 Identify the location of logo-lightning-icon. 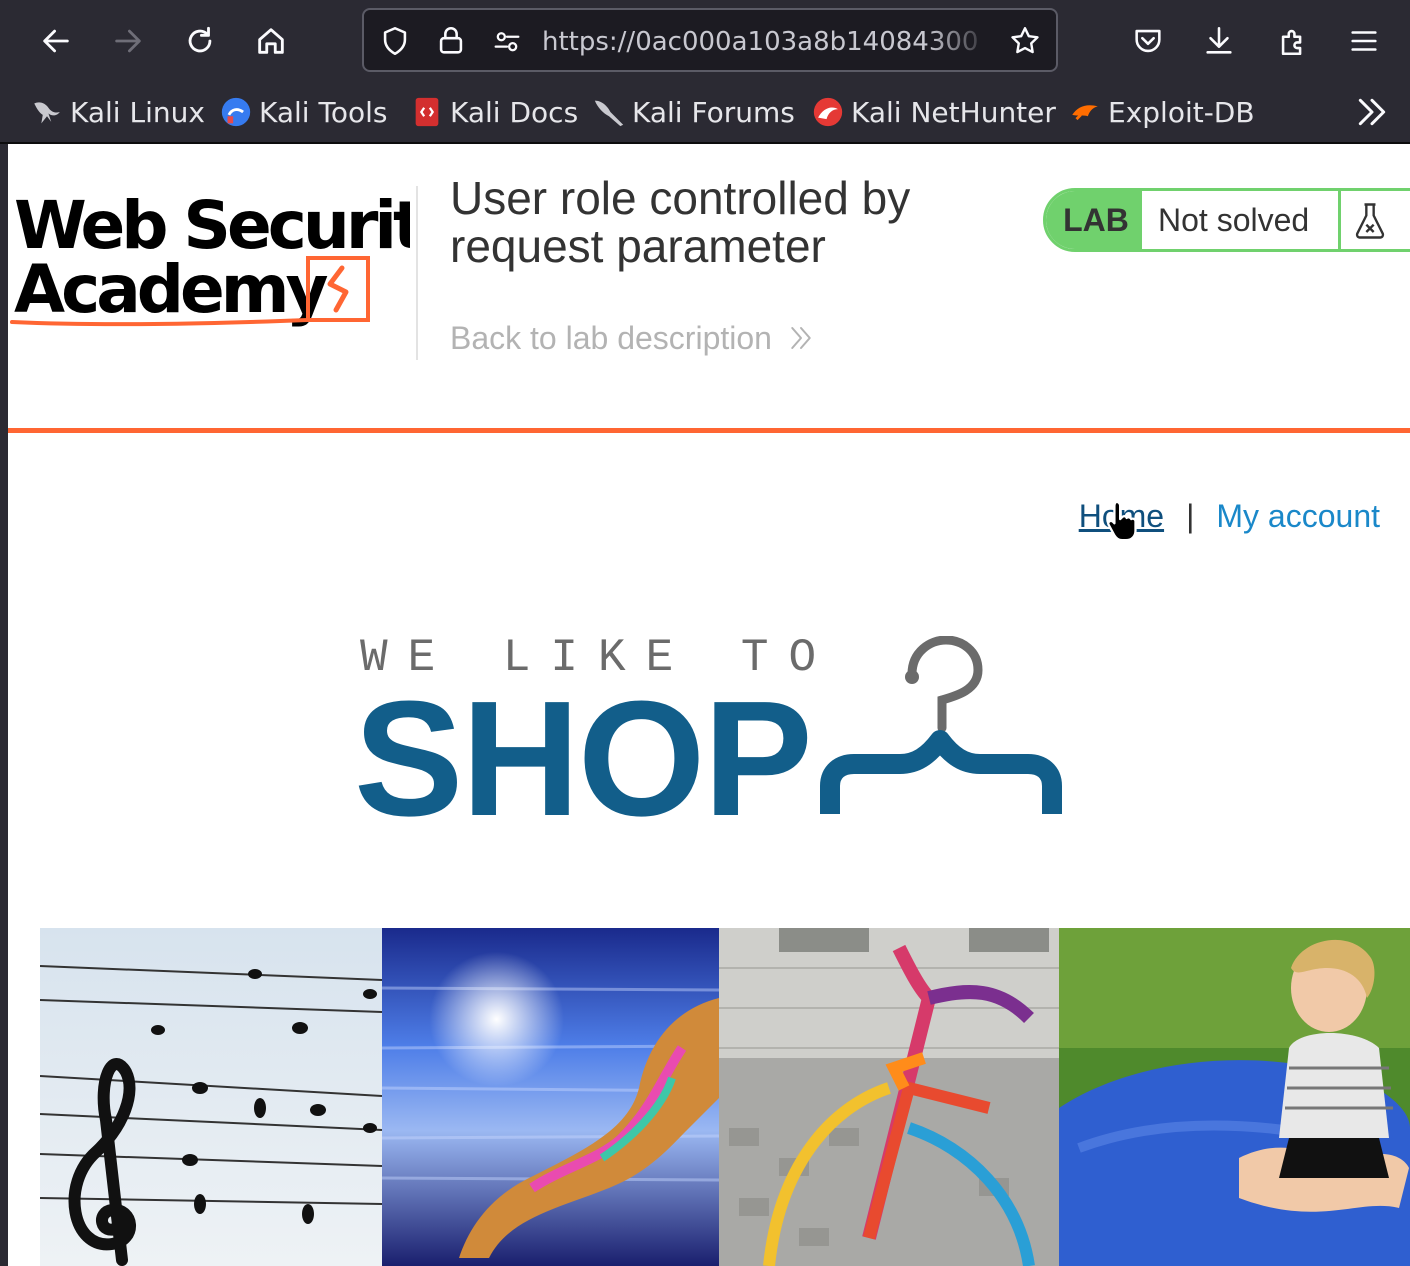
(338, 289).